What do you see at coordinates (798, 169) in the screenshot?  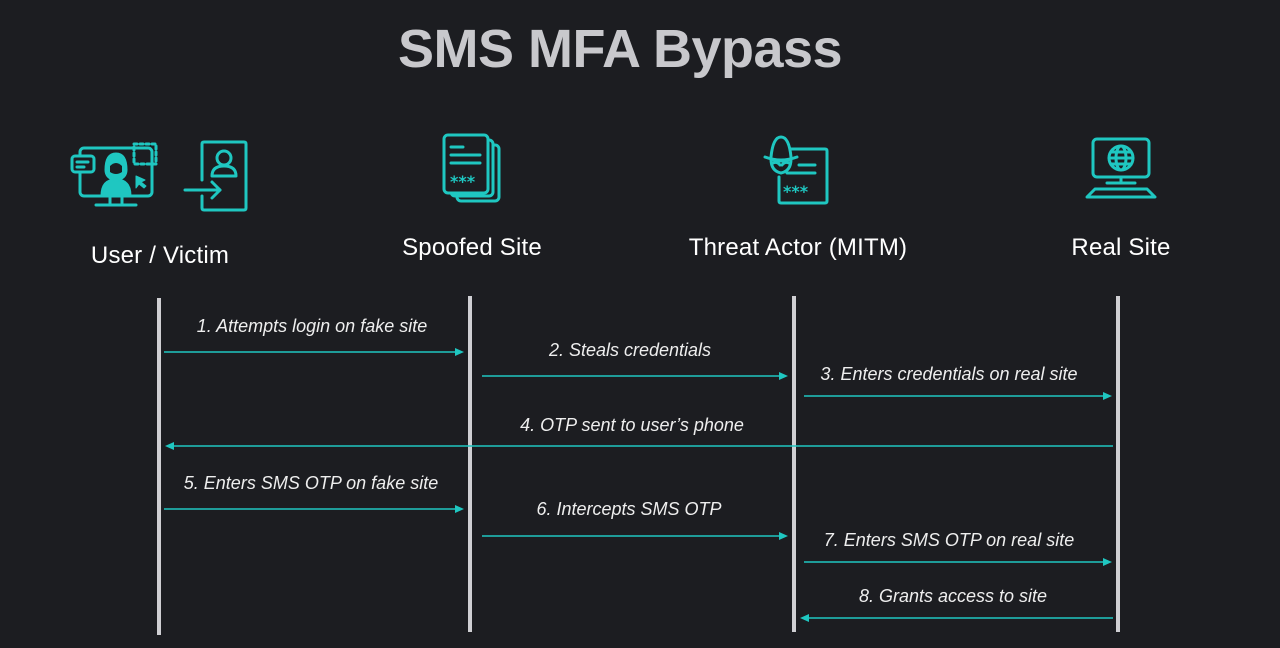 I see `hacker-document-password-icon: ***` at bounding box center [798, 169].